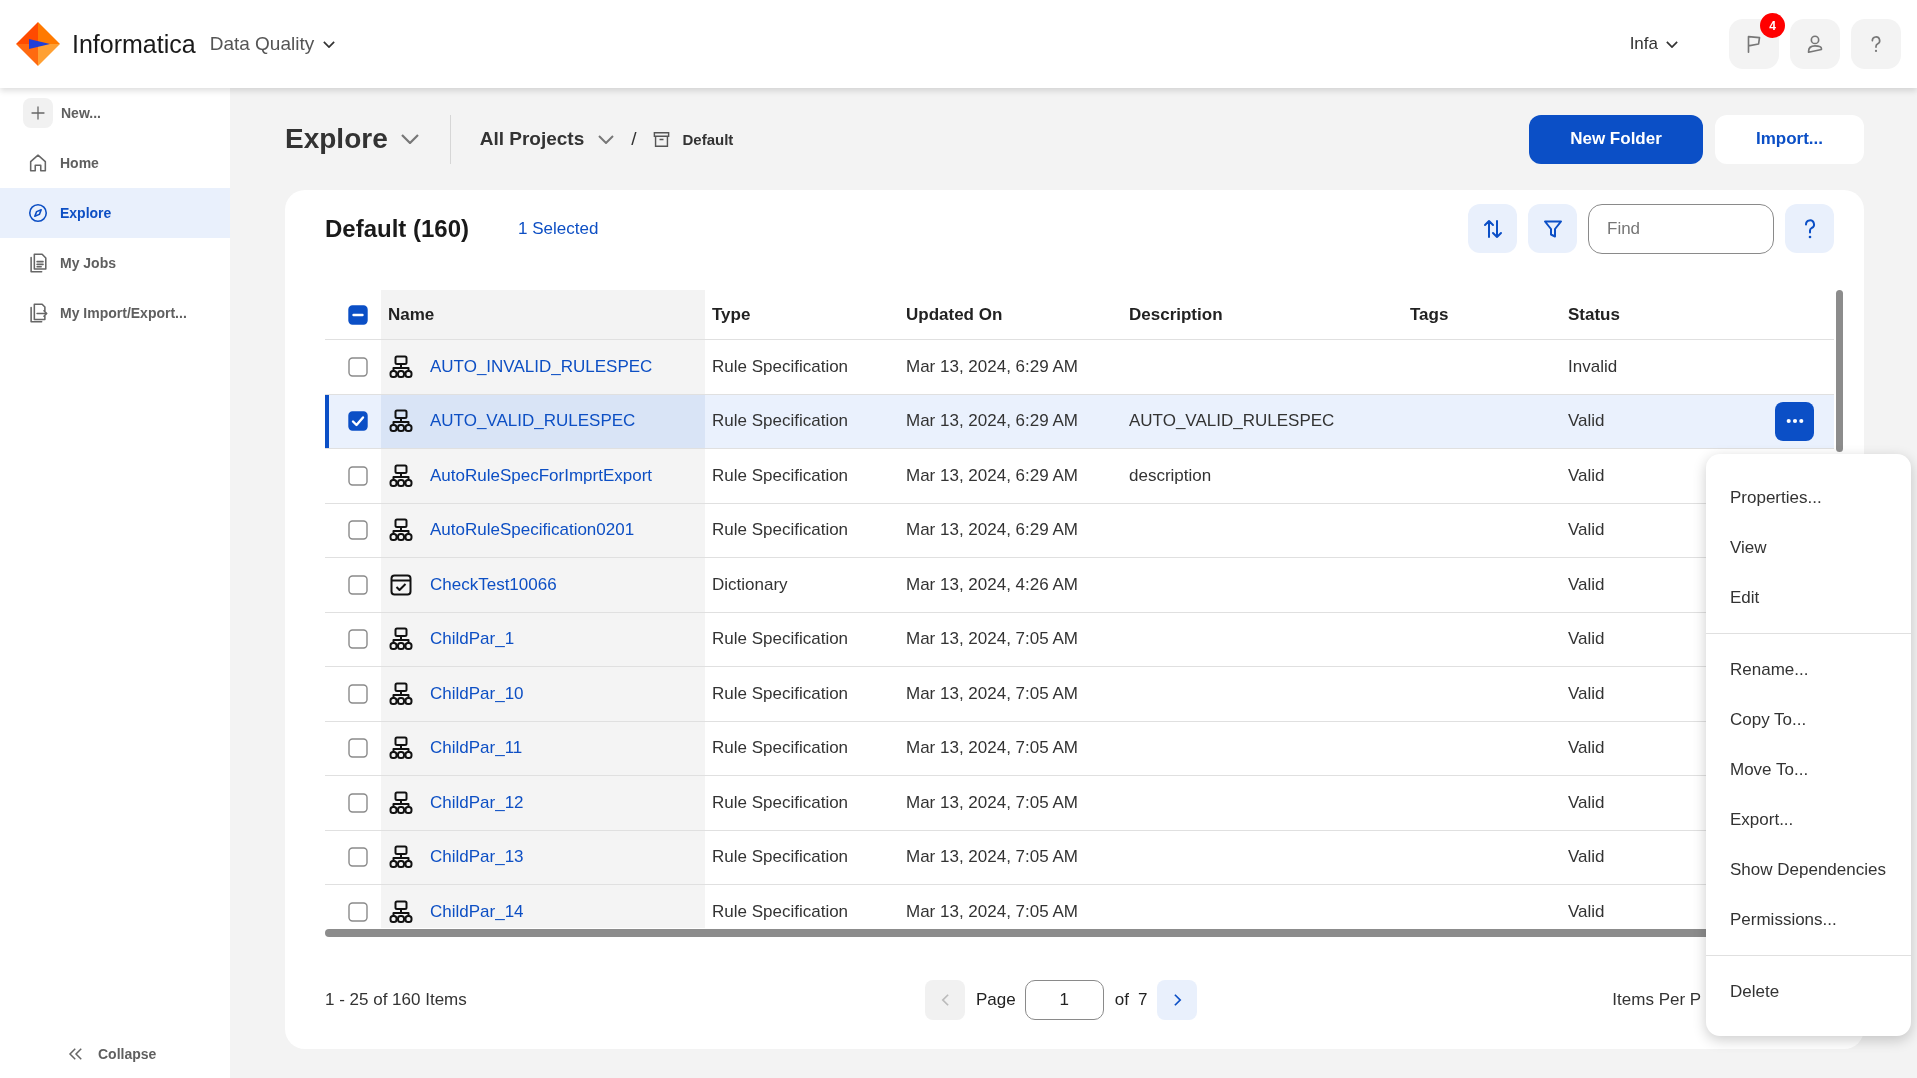 Image resolution: width=1917 pixels, height=1078 pixels. Describe the element at coordinates (1808, 870) in the screenshot. I see `menu-item: Show Dependencies` at that location.